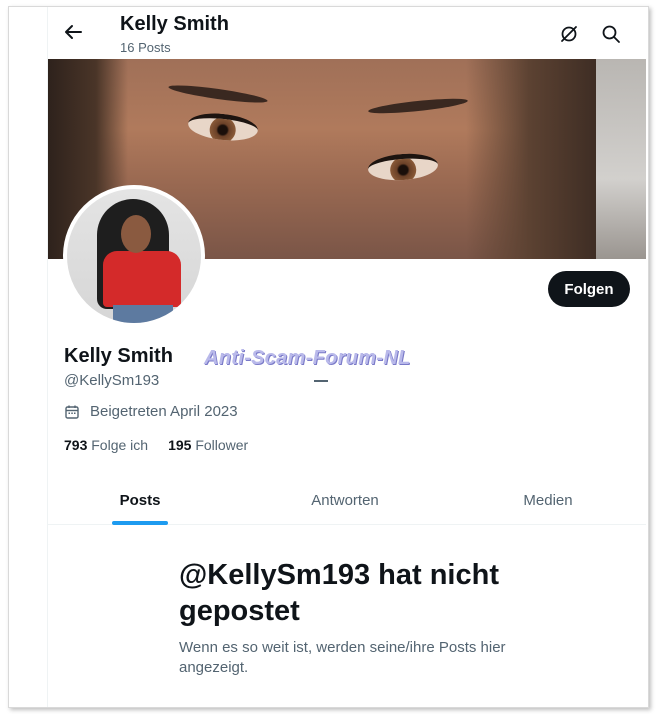  I want to click on back-button, so click(73, 32).